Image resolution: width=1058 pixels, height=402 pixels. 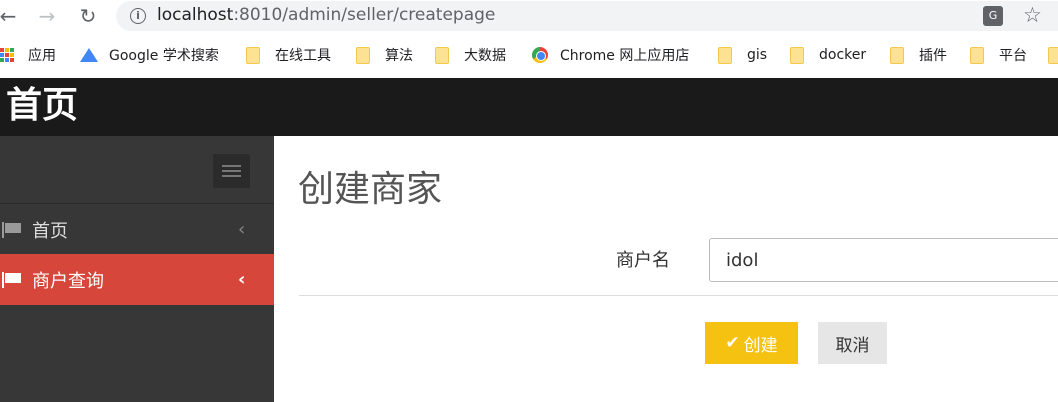 What do you see at coordinates (370, 189) in the screenshot?
I see `page-title: 创建商家` at bounding box center [370, 189].